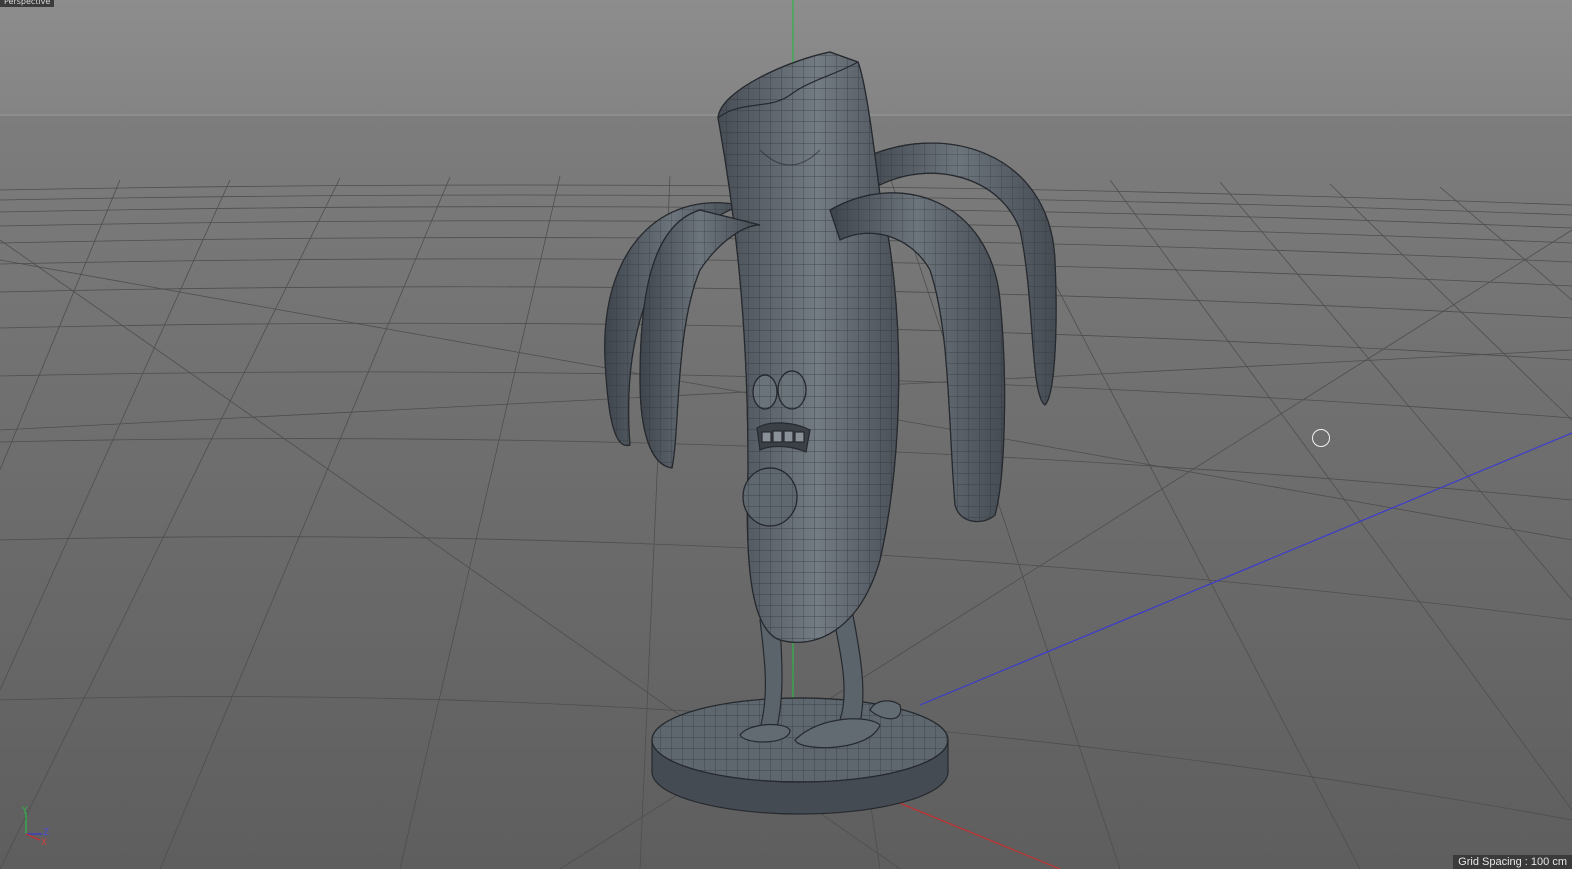  What do you see at coordinates (35, 827) in the screenshot?
I see `axis-gizmo-icon: Y Z X` at bounding box center [35, 827].